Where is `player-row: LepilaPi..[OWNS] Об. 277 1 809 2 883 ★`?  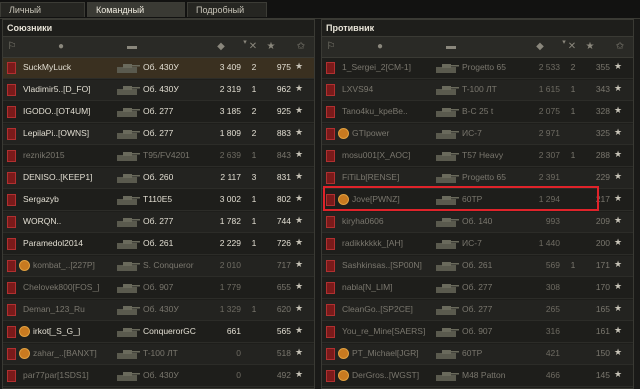
player-row: LepilaPi..[OWNS] Об. 277 1 809 2 883 ★ is located at coordinates (158, 134).